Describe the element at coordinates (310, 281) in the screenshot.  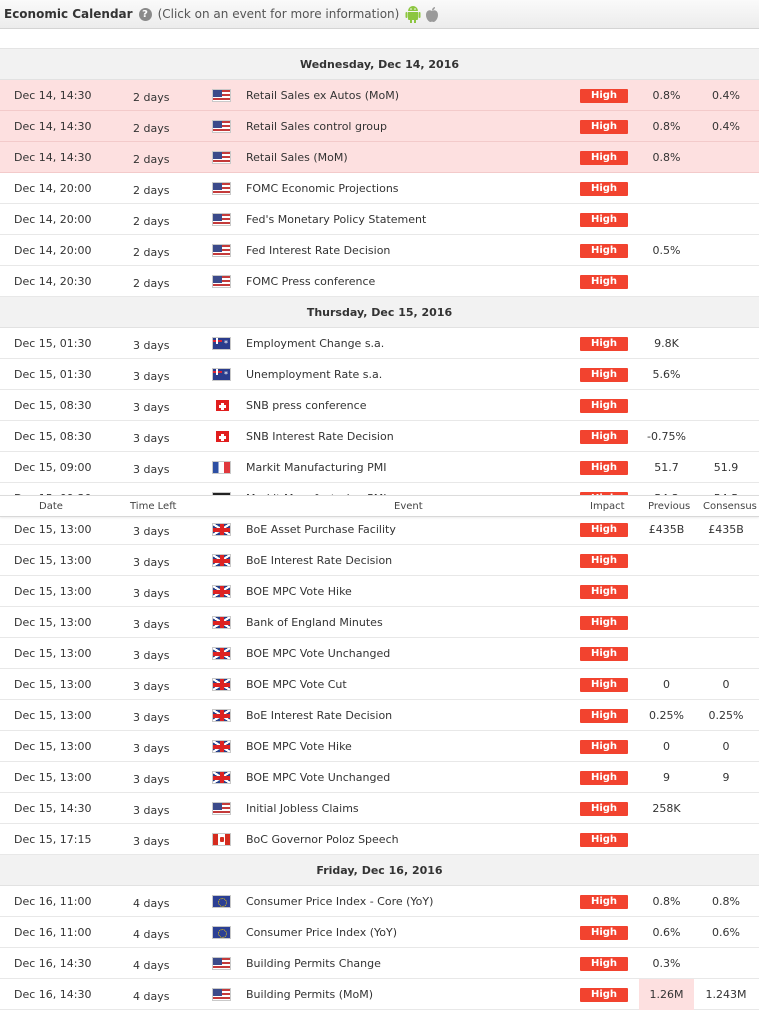
I see `event-name: FOMC Press conference` at that location.